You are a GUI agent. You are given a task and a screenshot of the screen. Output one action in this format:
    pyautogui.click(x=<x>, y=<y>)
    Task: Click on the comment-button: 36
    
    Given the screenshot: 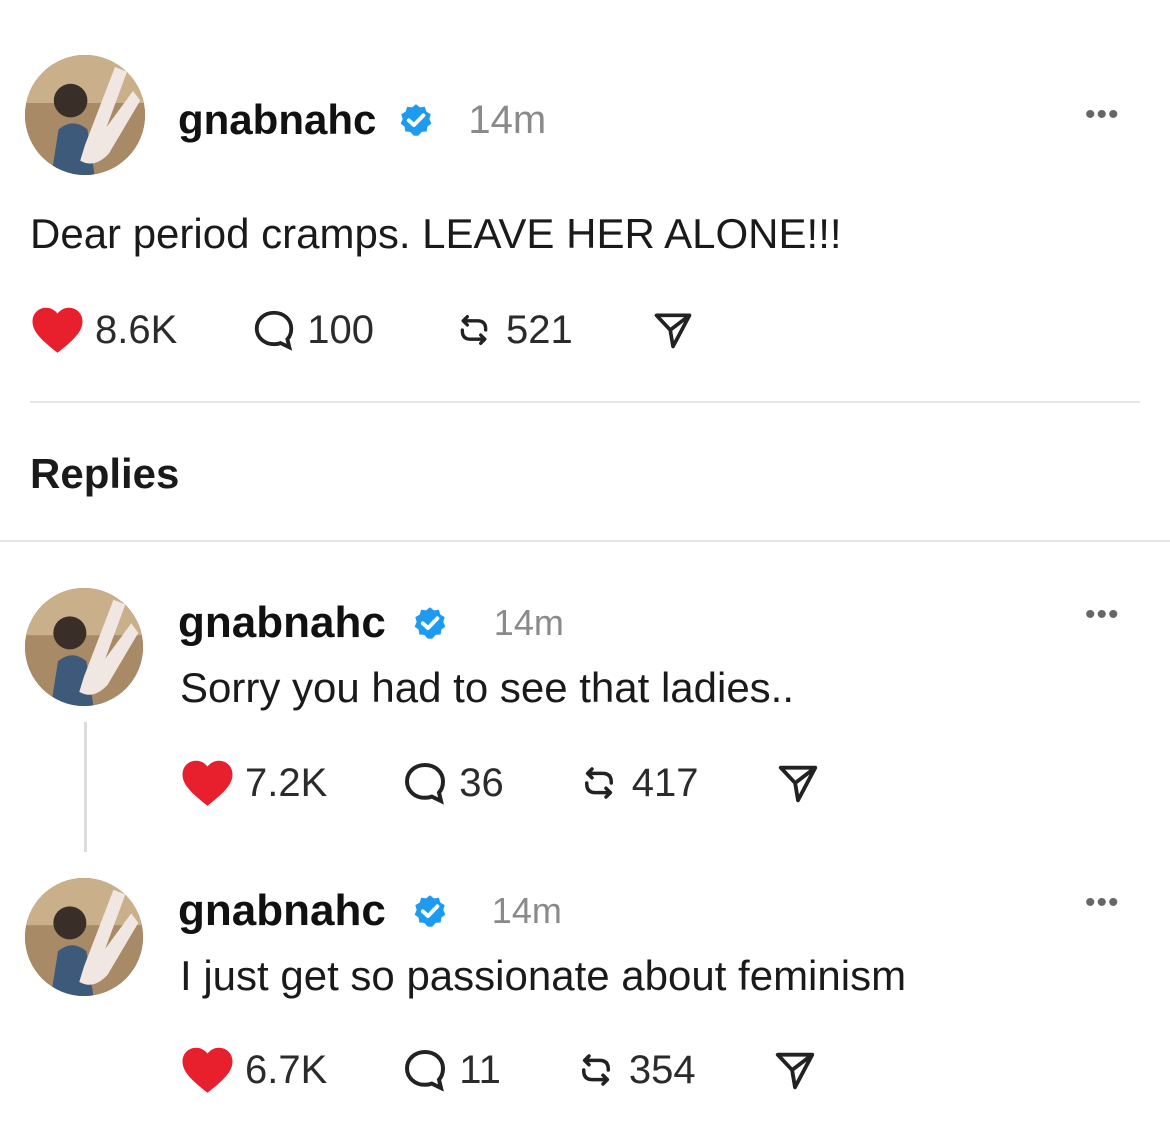 What is the action you would take?
    pyautogui.click(x=452, y=783)
    